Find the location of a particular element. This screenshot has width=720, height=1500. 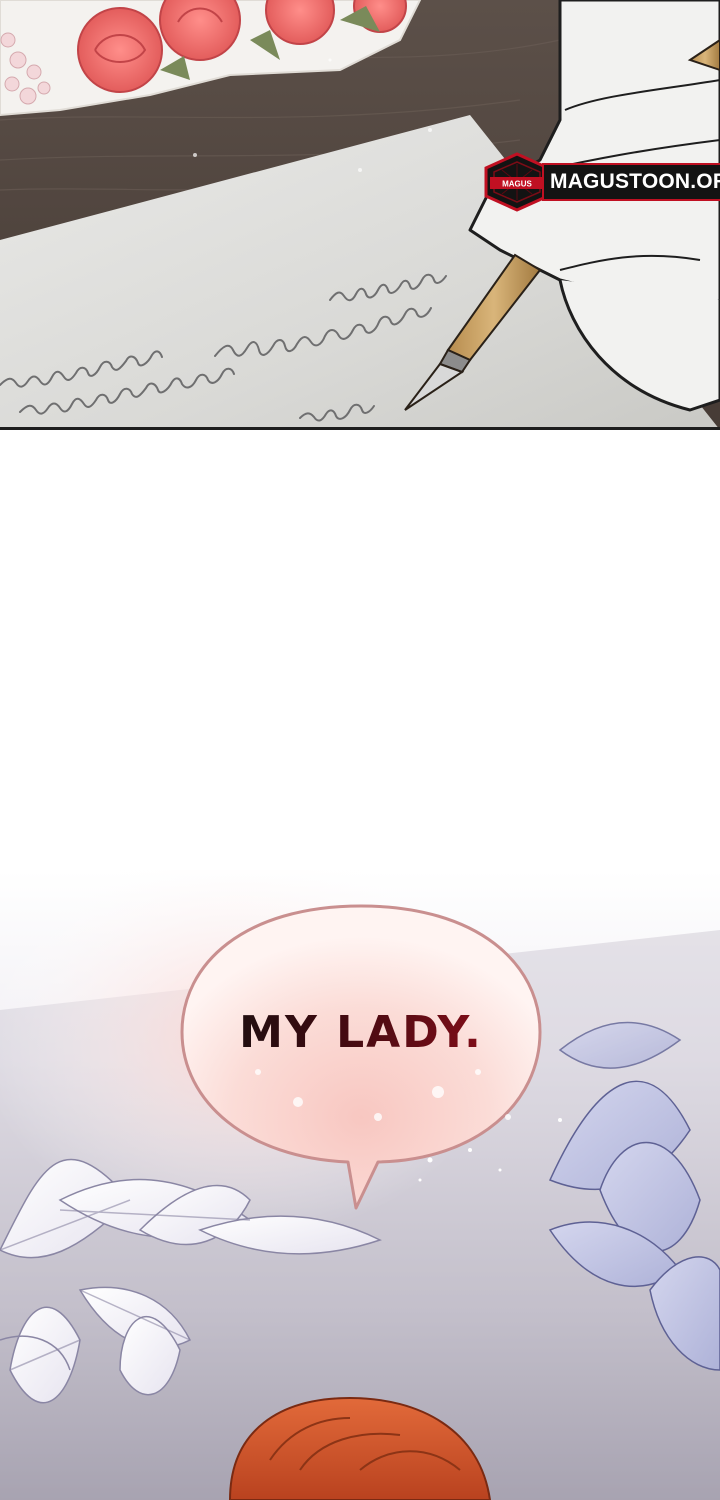

speech-bubble-text: MY LADY. is located at coordinates (361, 1032).